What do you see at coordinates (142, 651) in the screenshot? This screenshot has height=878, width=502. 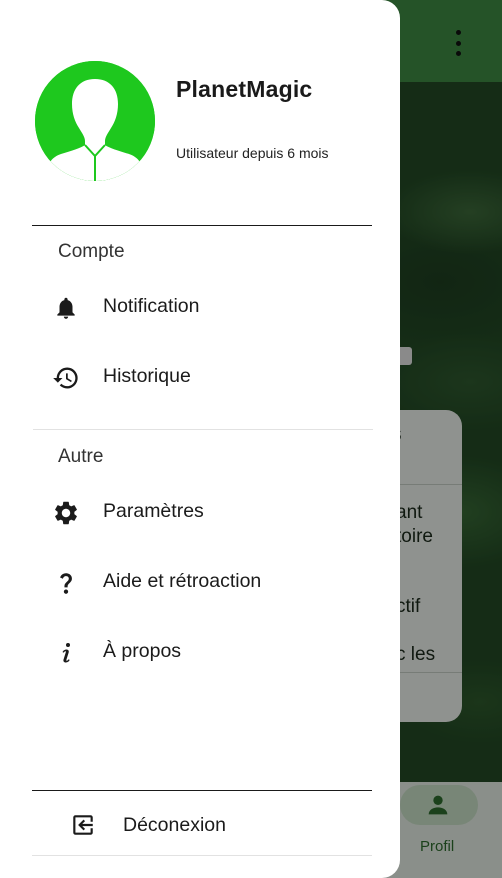 I see `menu-item-label: À propos` at bounding box center [142, 651].